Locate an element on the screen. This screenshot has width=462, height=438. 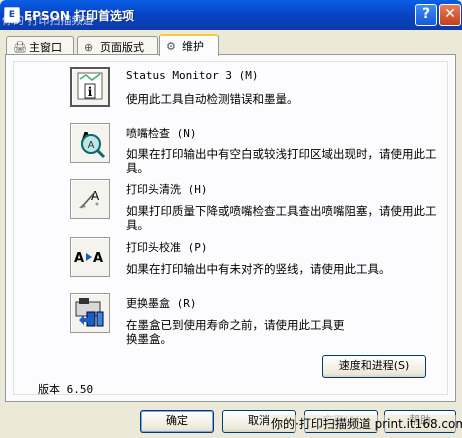
nozzle-check-icon: A A is located at coordinates (90, 143).